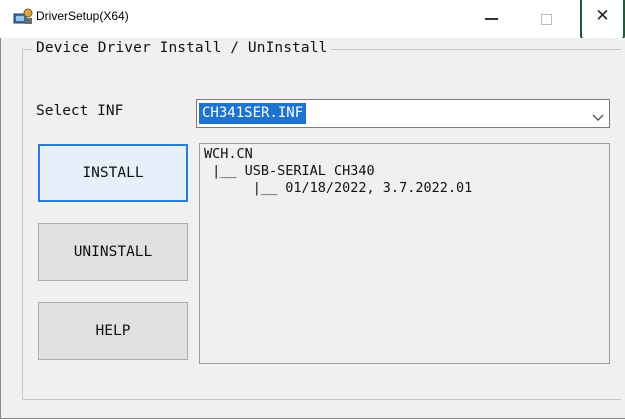  What do you see at coordinates (113, 252) in the screenshot?
I see `uninstall-button: UNINSTALL` at bounding box center [113, 252].